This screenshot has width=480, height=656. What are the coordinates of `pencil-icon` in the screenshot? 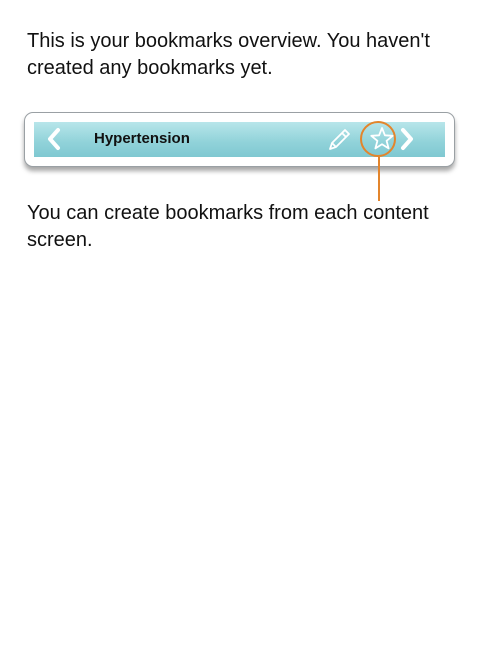 It's located at (339, 140).